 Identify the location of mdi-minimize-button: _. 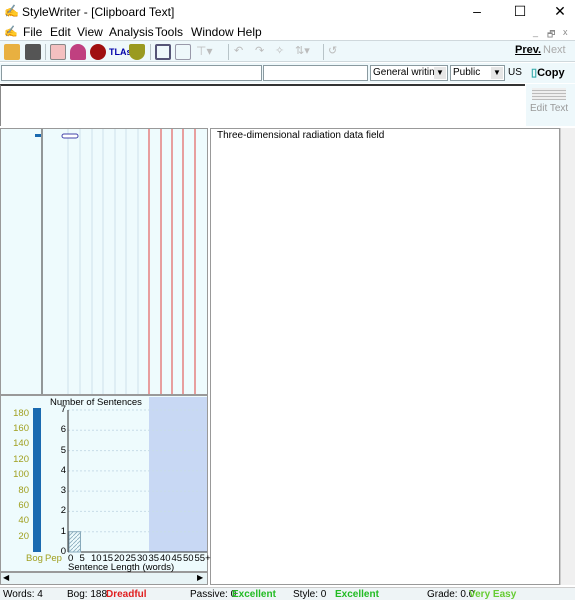
(535, 32).